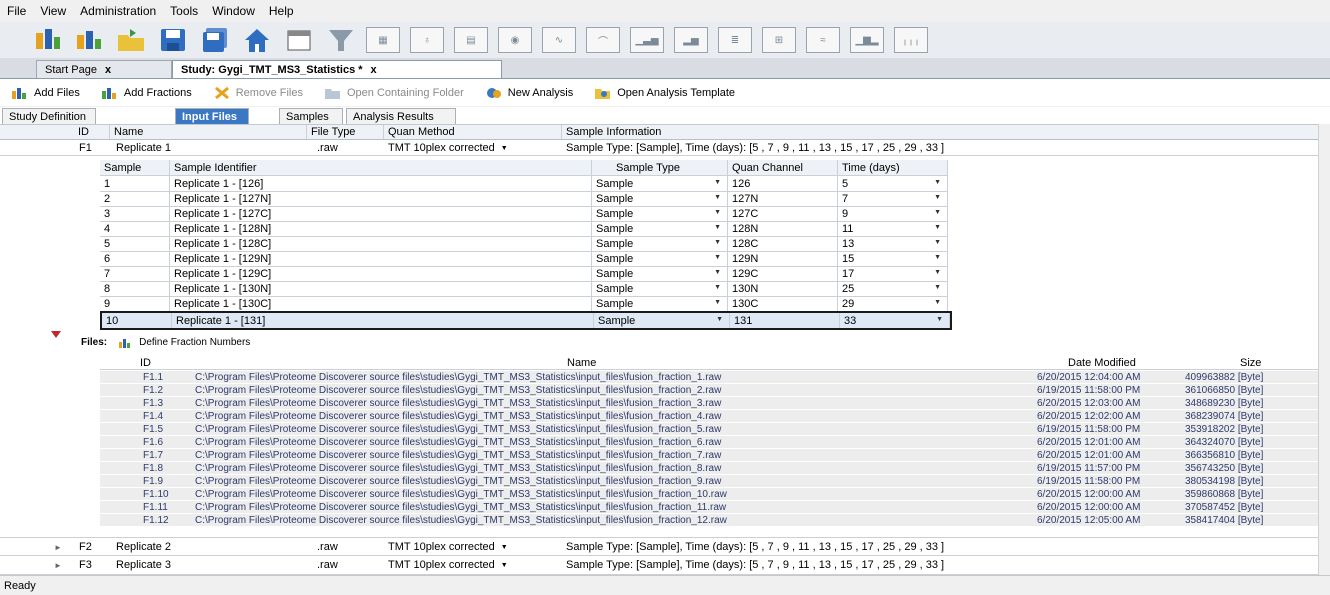 This screenshot has width=1330, height=595. Describe the element at coordinates (381, 243) in the screenshot. I see `sample-identifier: Replicate 1 - [128C]` at that location.